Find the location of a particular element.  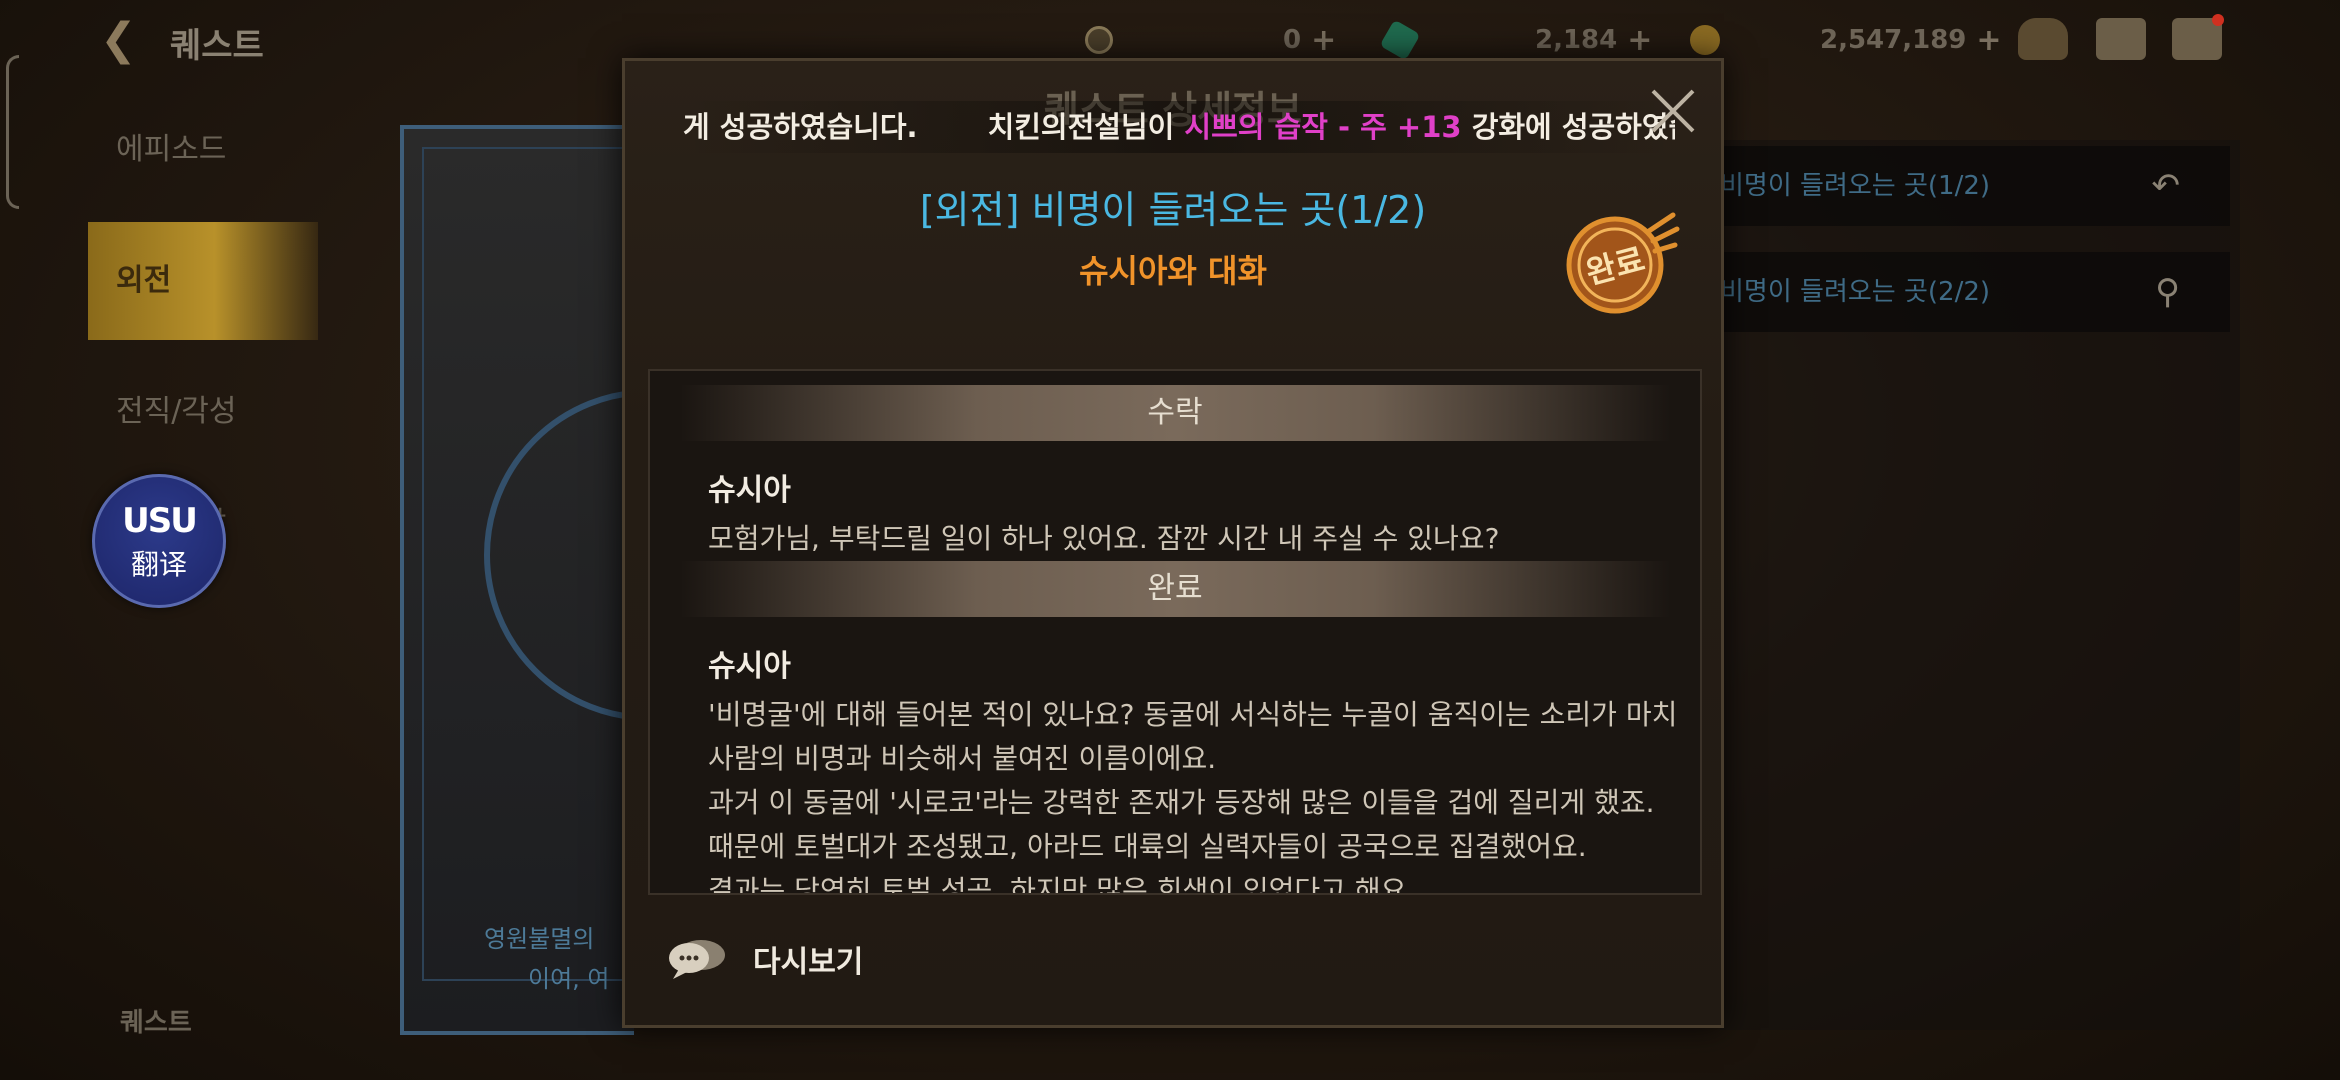

card-text-line: 영원불멸의 is located at coordinates (539, 939).